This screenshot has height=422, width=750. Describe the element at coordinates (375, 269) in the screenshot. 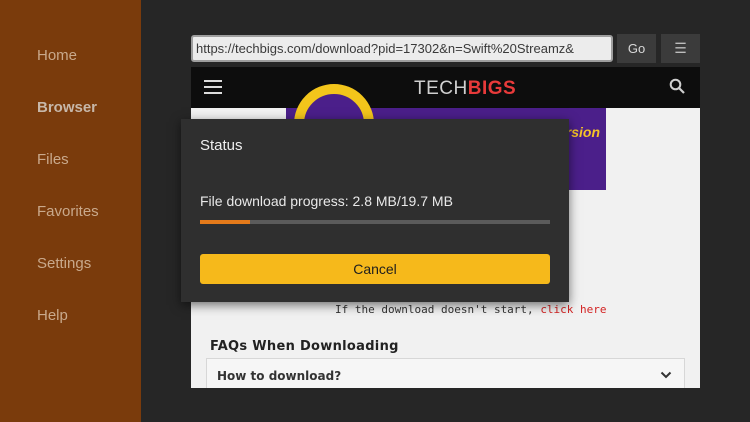

I see `cancel-button: Cancel` at that location.